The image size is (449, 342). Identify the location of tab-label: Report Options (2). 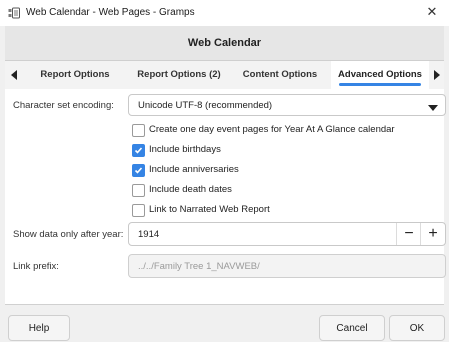
(179, 74).